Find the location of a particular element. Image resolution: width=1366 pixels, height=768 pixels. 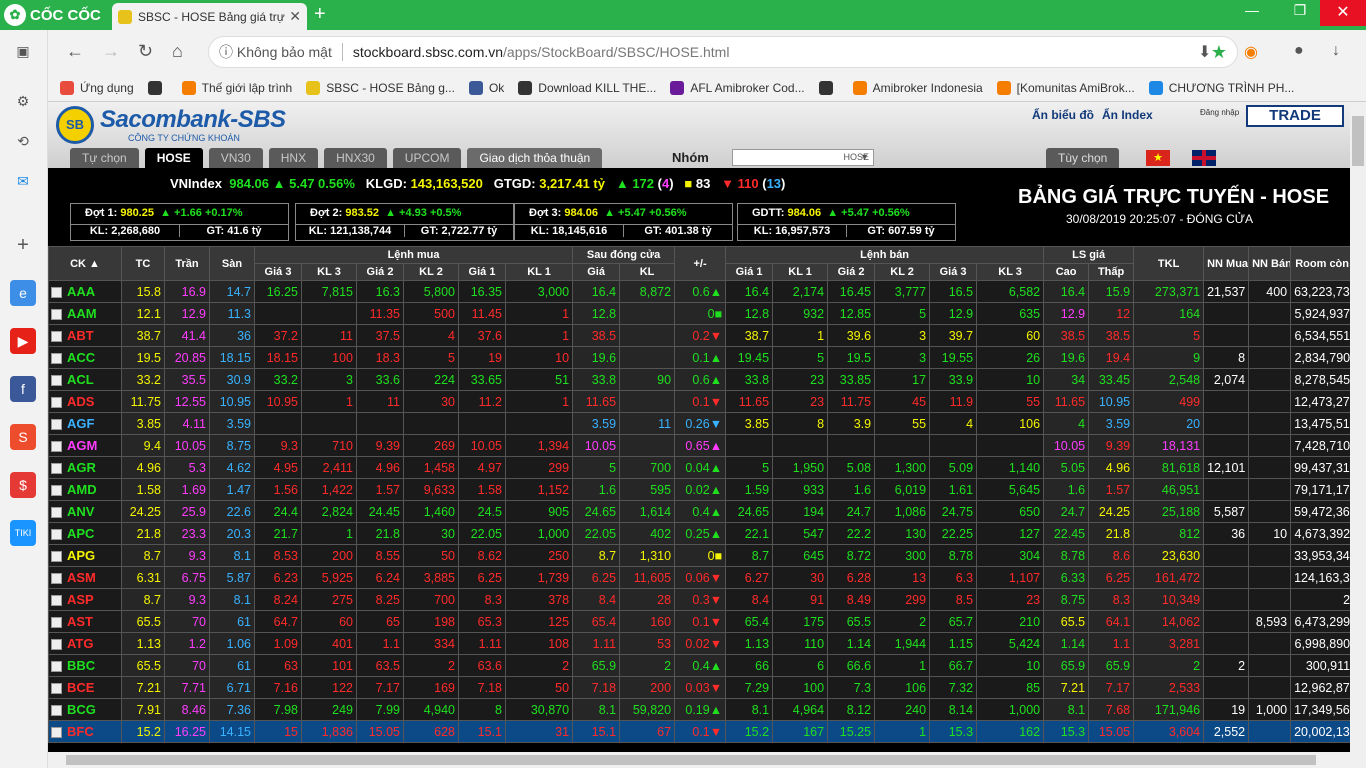

messenger-icon: ✉ is located at coordinates (23, 181).